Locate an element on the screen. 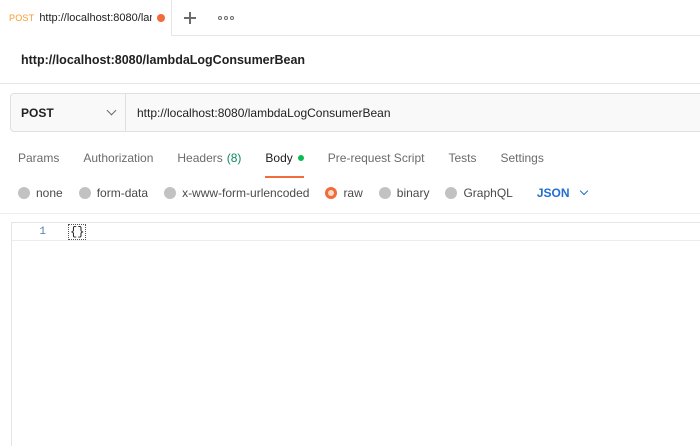 This screenshot has height=446, width=700. radio-label: form-data is located at coordinates (122, 193).